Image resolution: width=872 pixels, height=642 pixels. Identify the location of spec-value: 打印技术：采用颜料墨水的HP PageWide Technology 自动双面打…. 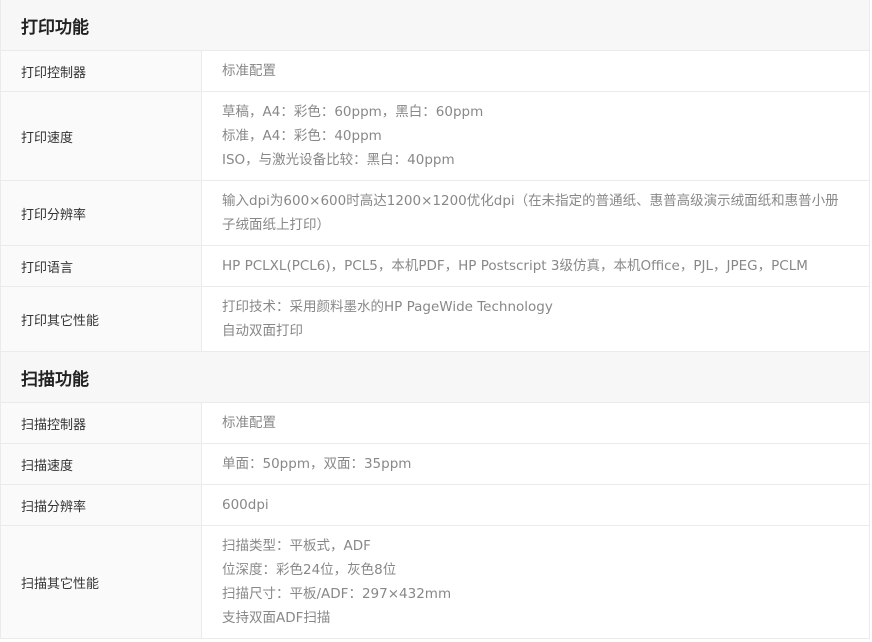
(535, 319).